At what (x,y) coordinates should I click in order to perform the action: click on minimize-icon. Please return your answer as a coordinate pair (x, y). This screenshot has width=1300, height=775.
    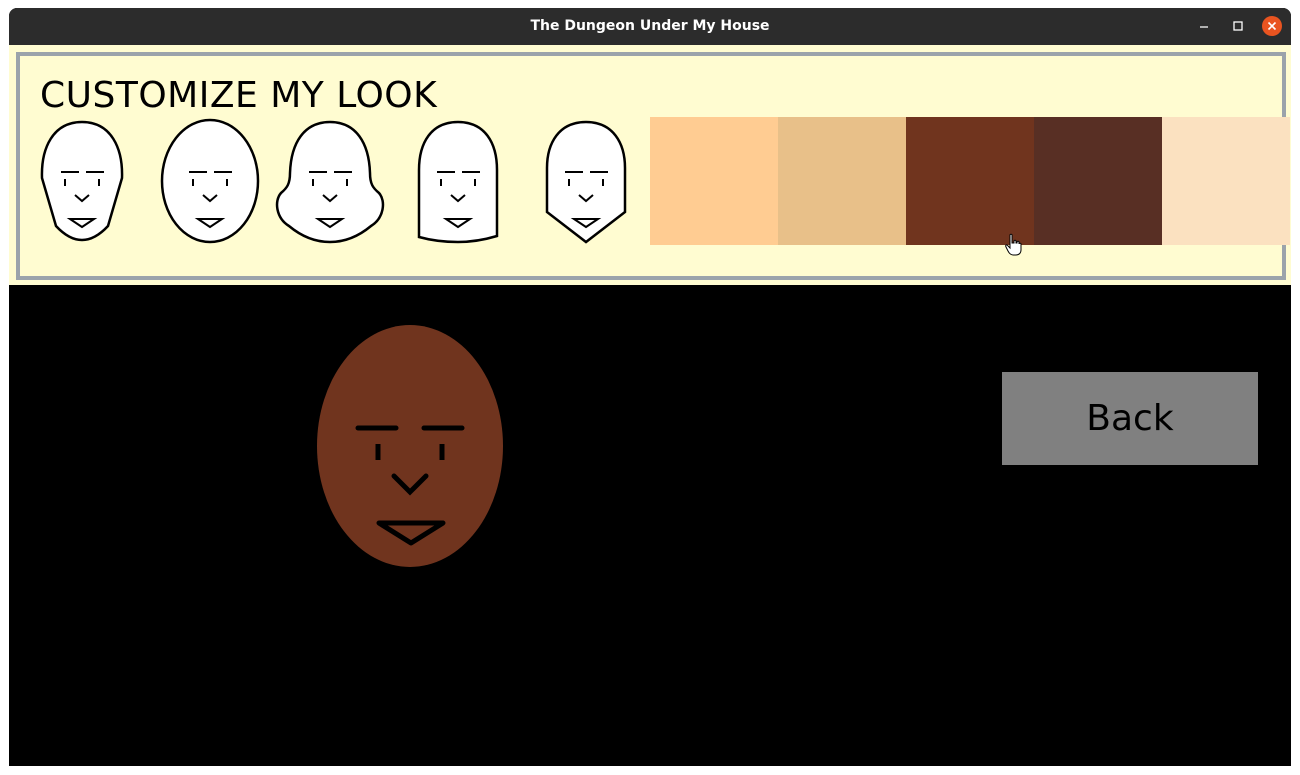
    Looking at the image, I should click on (1204, 27).